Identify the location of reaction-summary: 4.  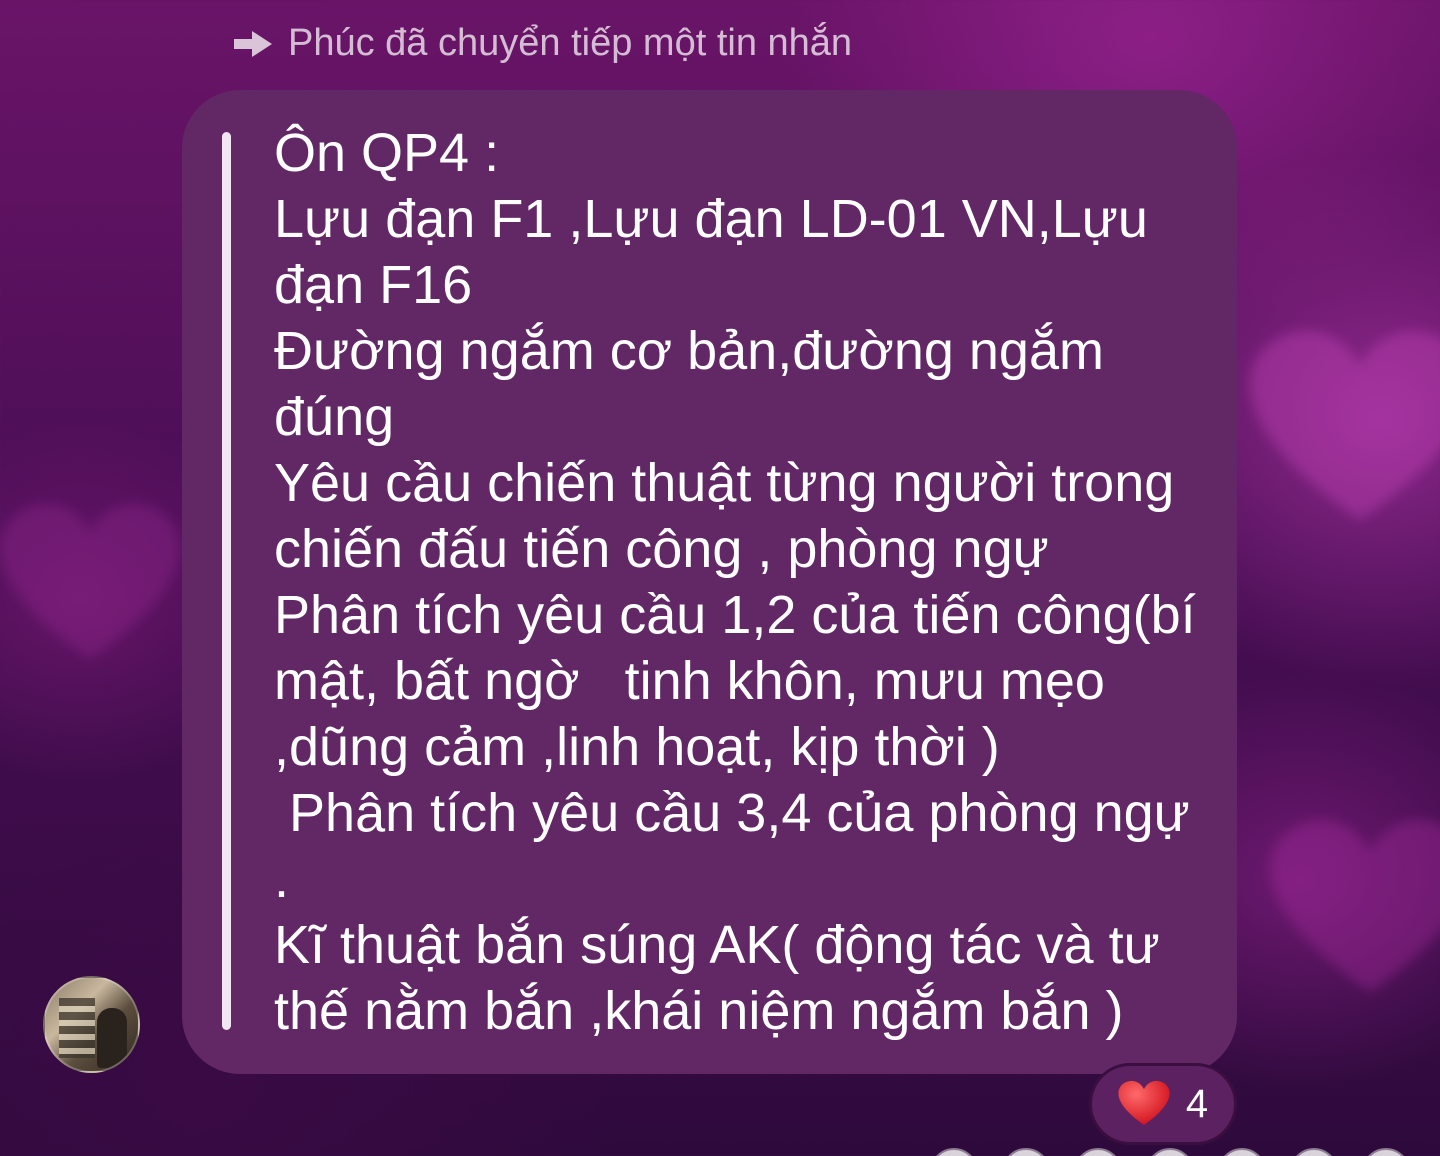
(1163, 1104).